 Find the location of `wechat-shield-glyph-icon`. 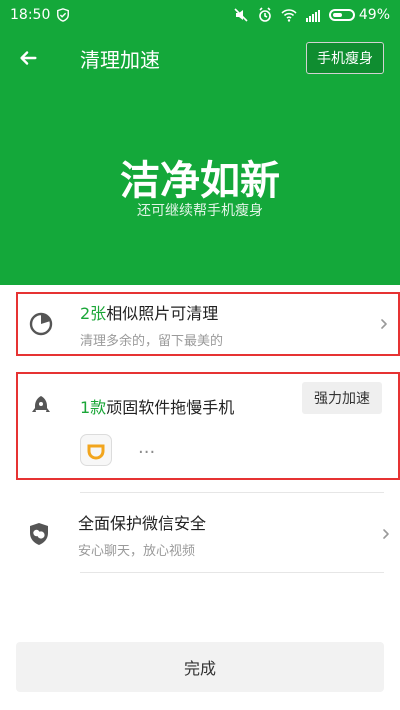

wechat-shield-glyph-icon is located at coordinates (39, 534).